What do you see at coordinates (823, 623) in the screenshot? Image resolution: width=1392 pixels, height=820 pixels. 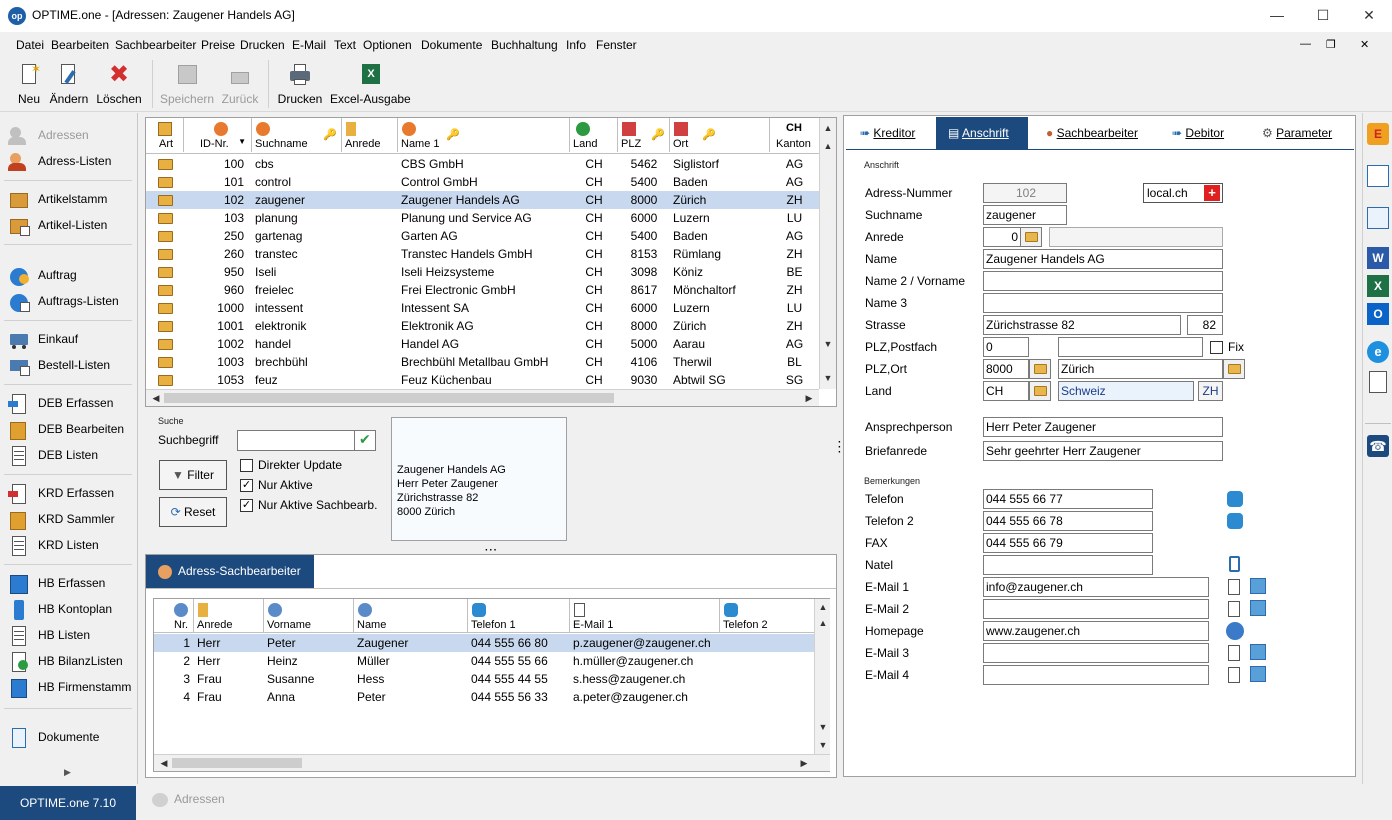 I see `sb-scroll-up-icon: ▲` at bounding box center [823, 623].